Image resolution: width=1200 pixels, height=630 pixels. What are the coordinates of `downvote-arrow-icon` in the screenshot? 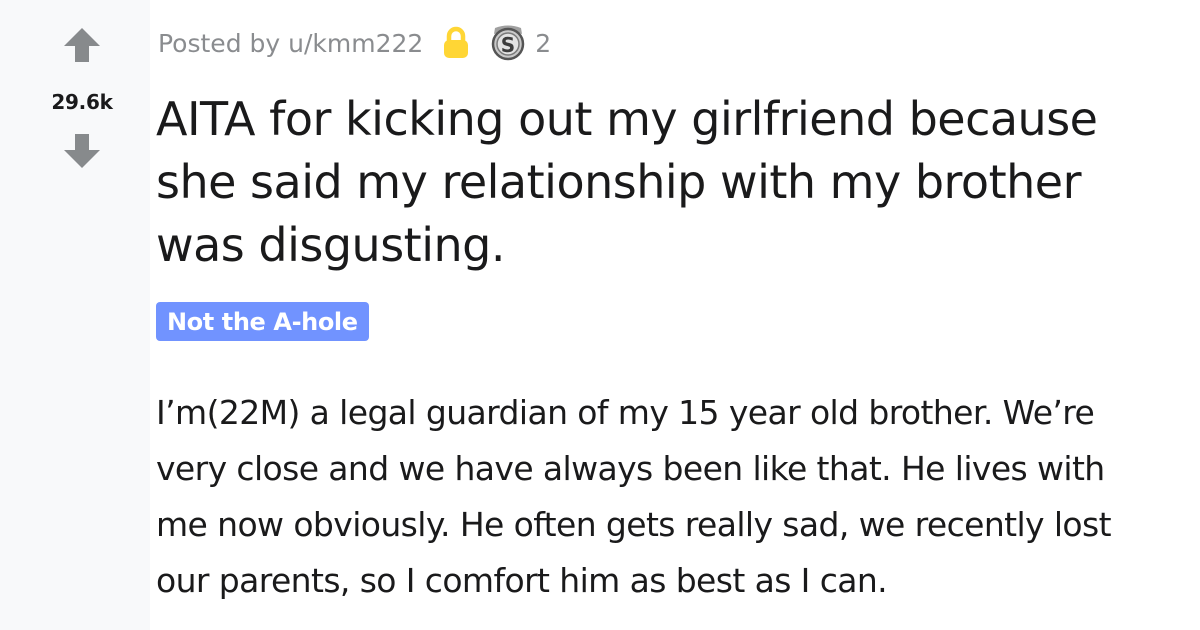 It's located at (82, 151).